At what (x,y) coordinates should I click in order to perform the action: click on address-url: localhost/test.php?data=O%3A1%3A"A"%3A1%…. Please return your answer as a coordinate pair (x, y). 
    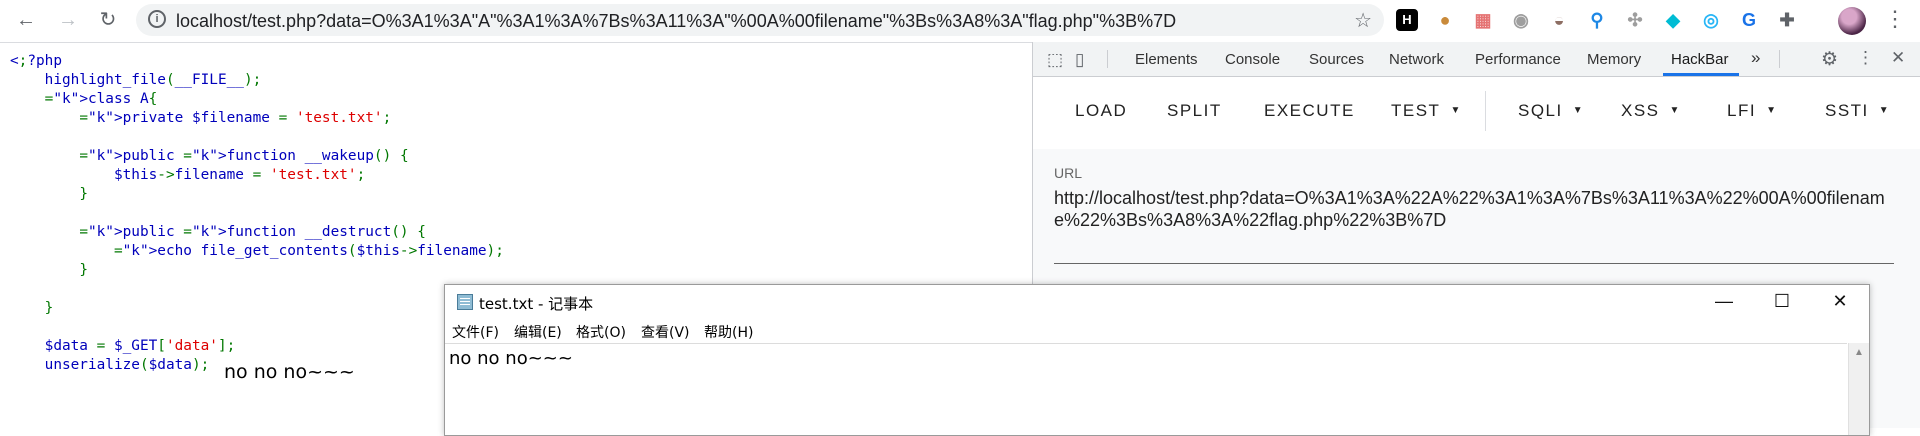
    Looking at the image, I should click on (676, 21).